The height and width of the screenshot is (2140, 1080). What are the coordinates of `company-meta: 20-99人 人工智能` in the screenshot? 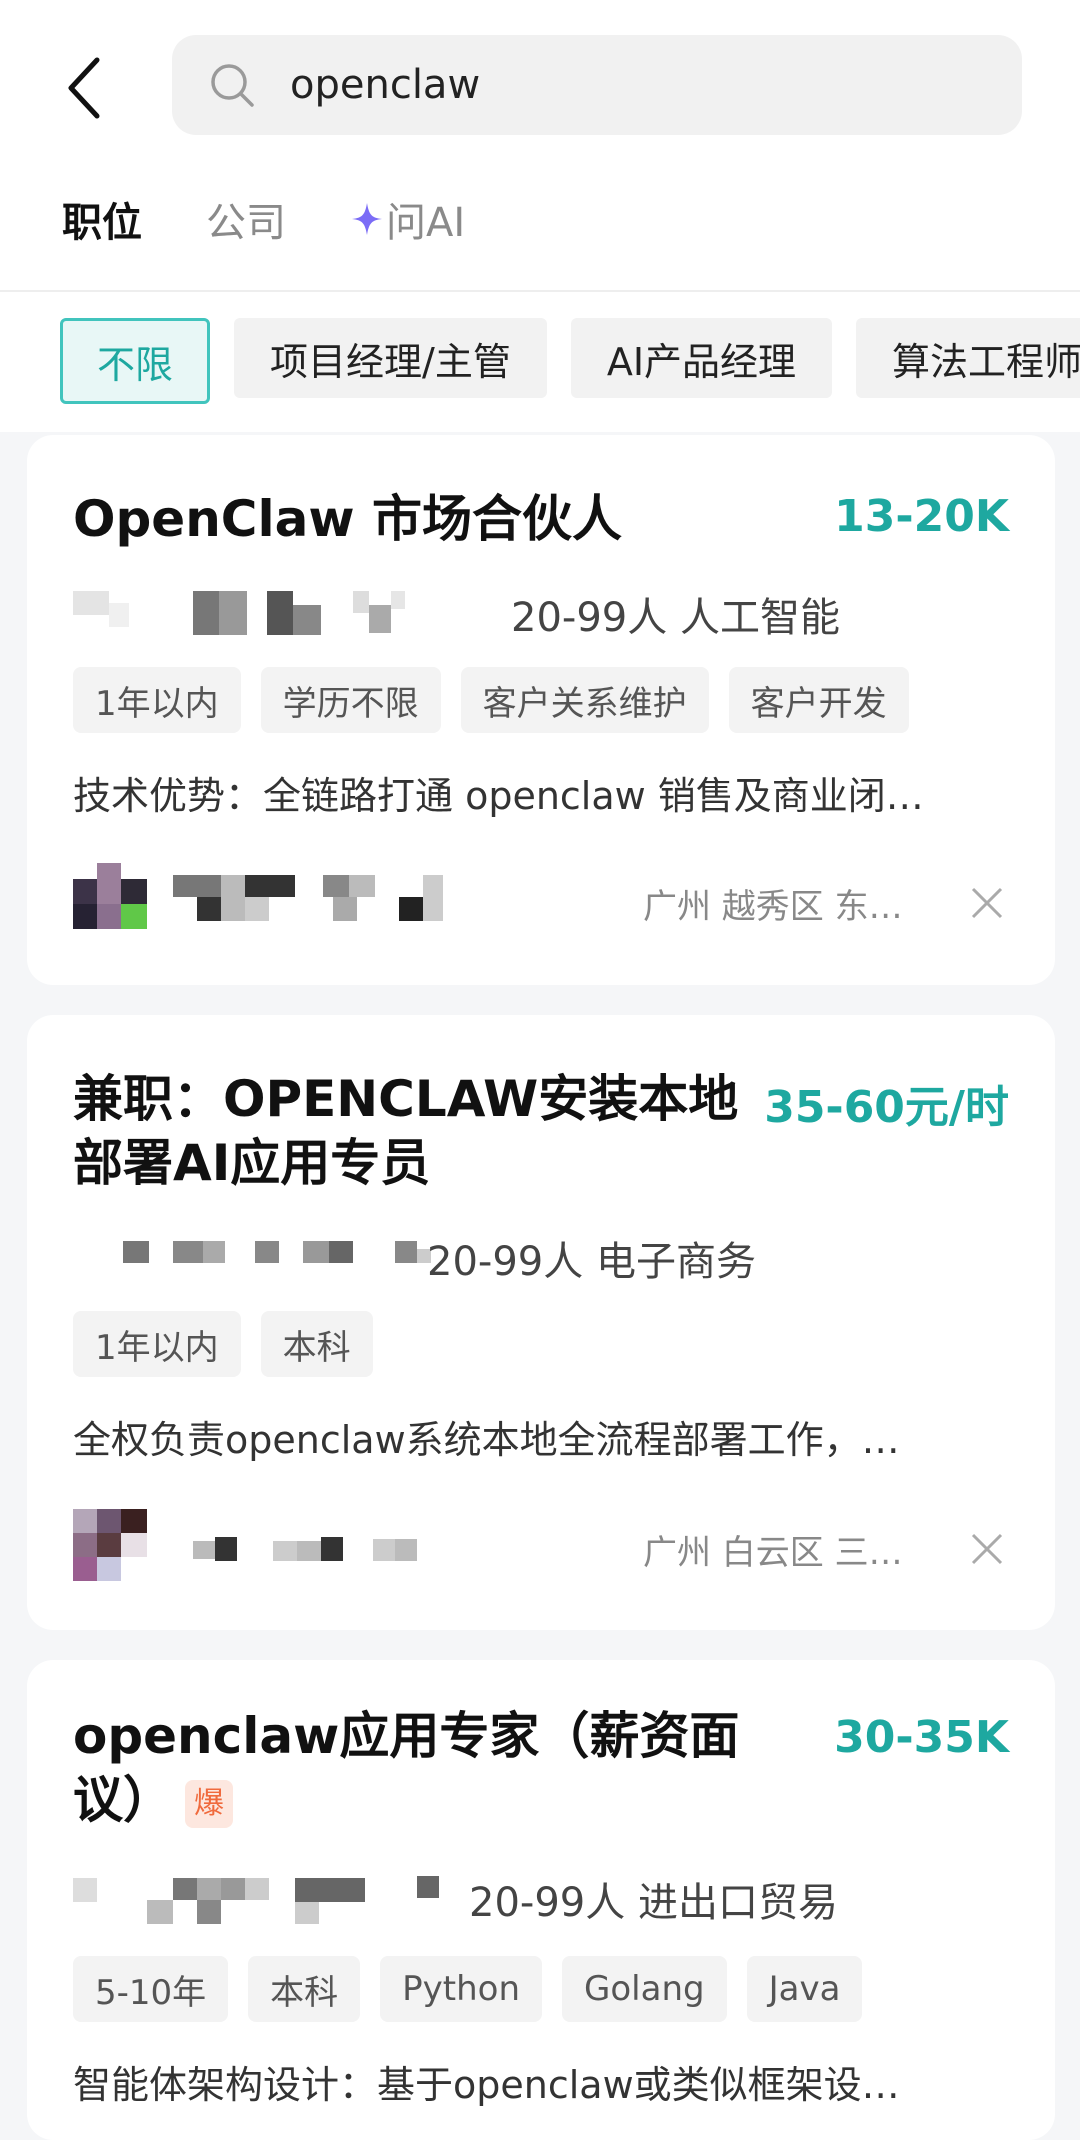 It's located at (675, 618).